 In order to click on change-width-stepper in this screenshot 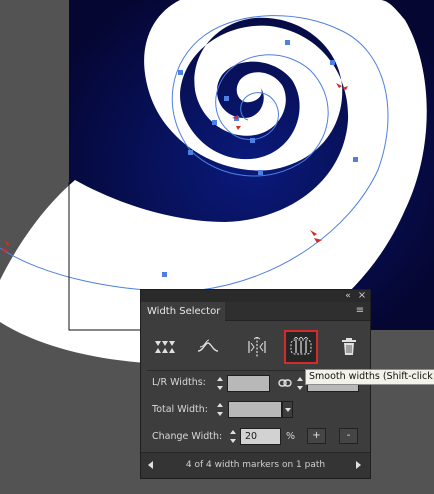, I will do `click(234, 436)`.